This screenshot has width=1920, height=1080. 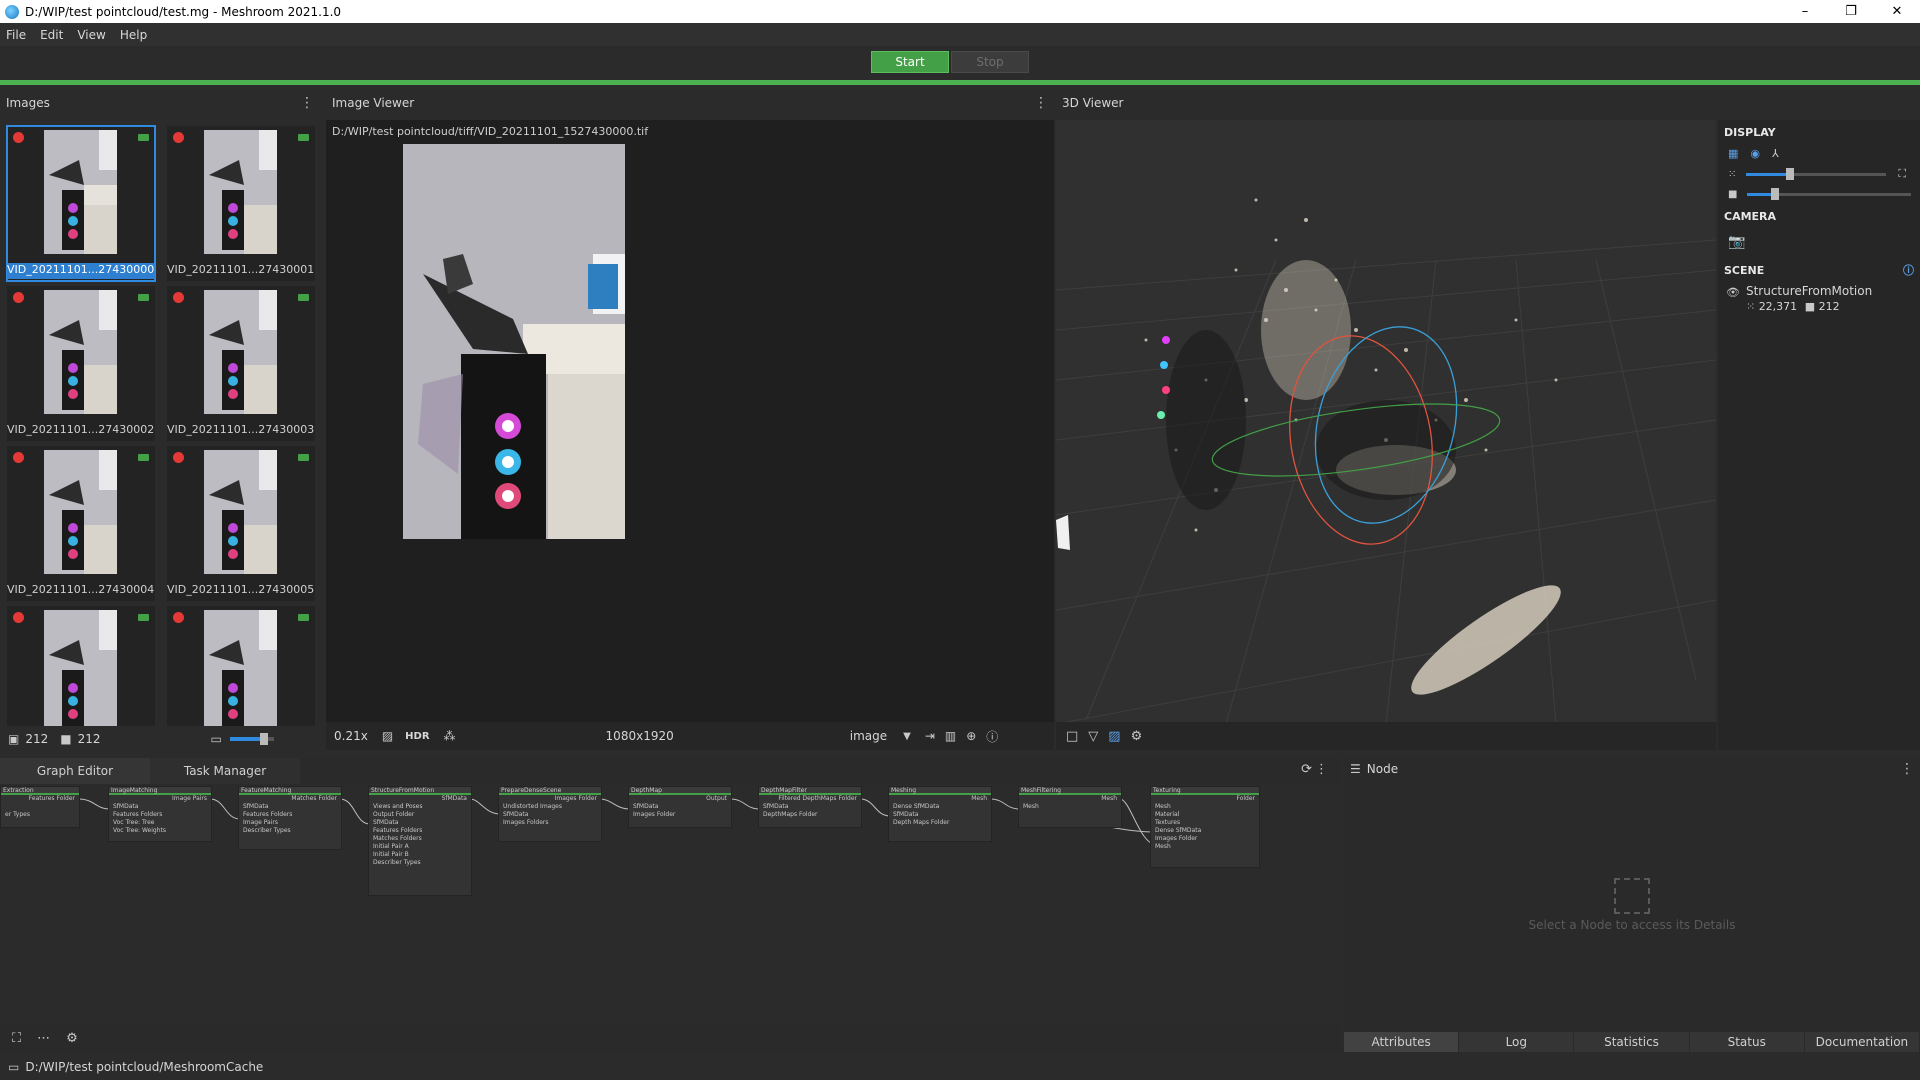 I want to click on menu-view: View, so click(x=91, y=35).